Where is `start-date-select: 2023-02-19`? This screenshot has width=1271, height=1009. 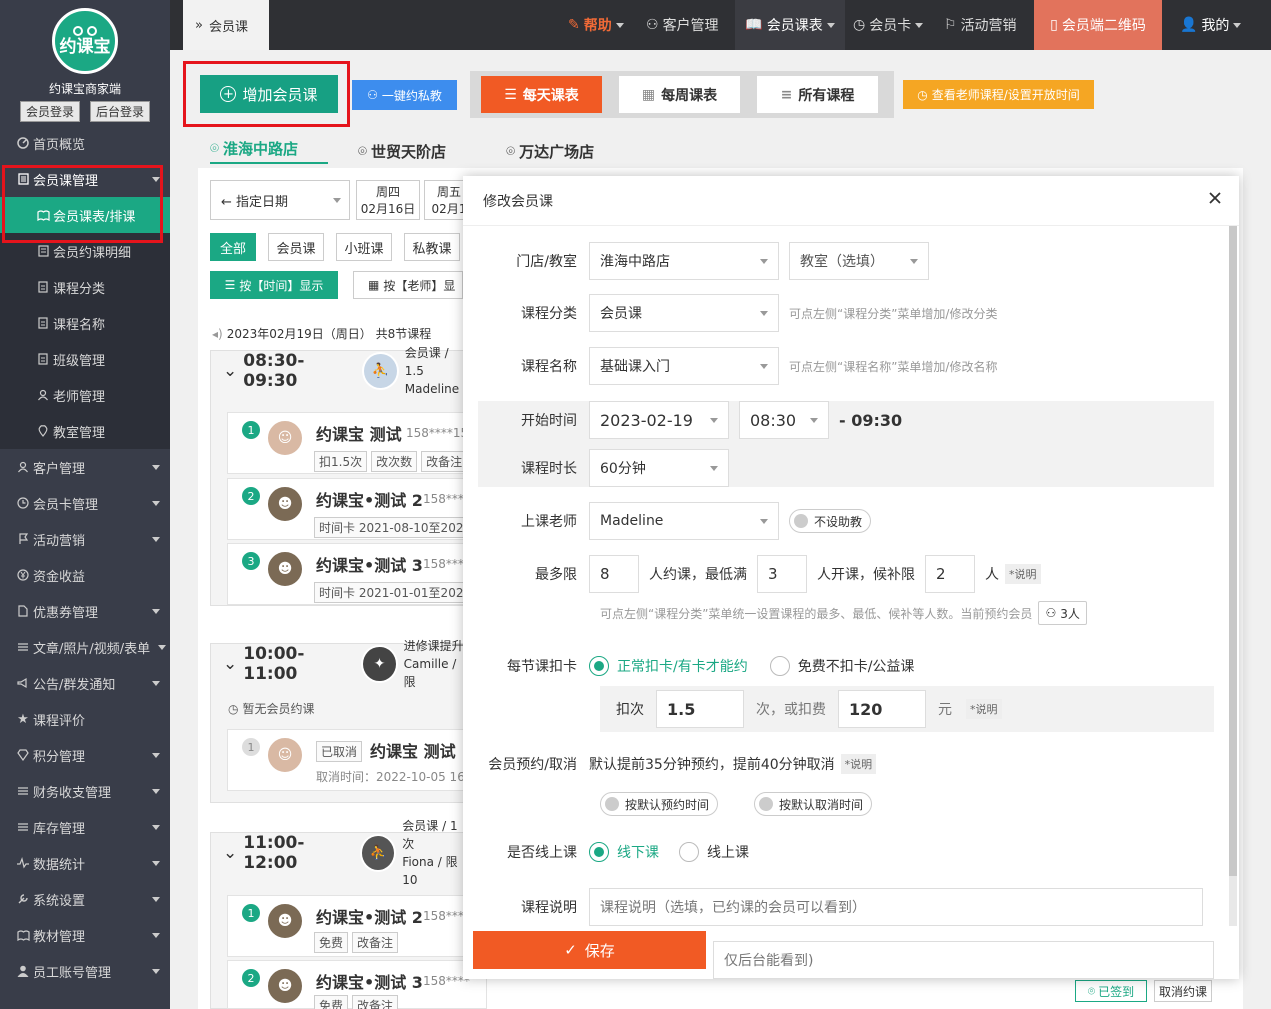
start-date-select: 2023-02-19 is located at coordinates (659, 420).